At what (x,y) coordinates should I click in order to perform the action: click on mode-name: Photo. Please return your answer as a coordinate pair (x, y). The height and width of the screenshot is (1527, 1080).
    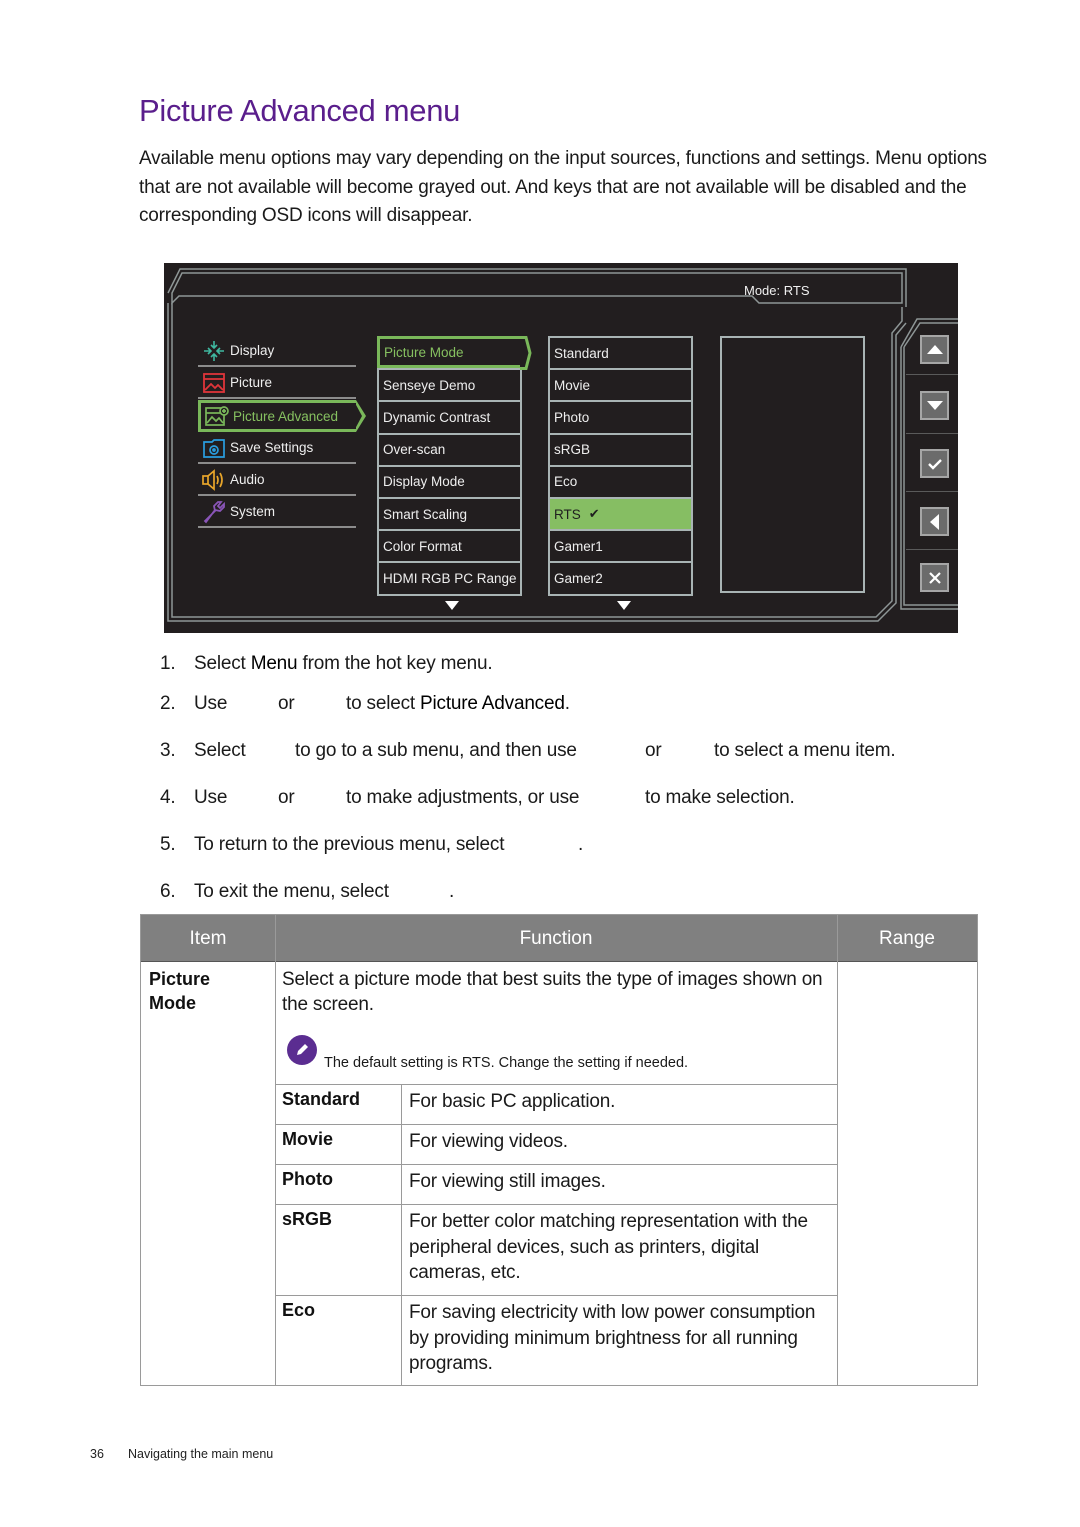
    Looking at the image, I should click on (307, 1179).